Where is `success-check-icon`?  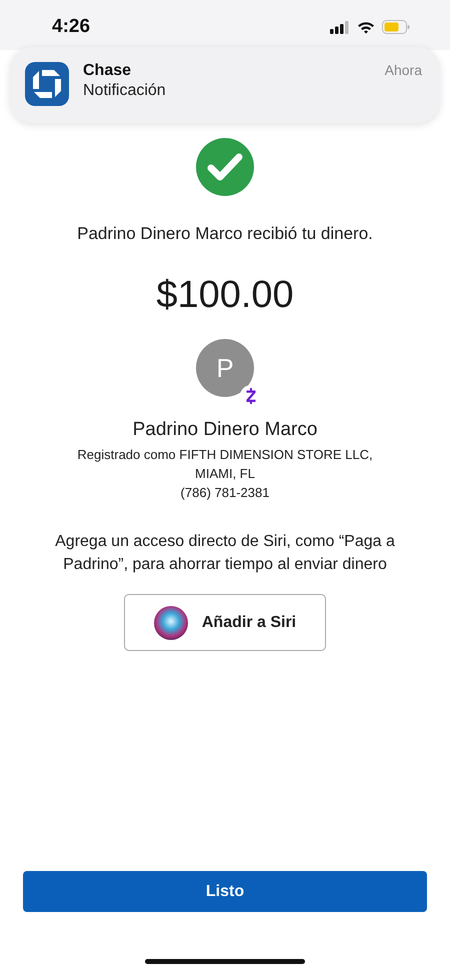 success-check-icon is located at coordinates (225, 167).